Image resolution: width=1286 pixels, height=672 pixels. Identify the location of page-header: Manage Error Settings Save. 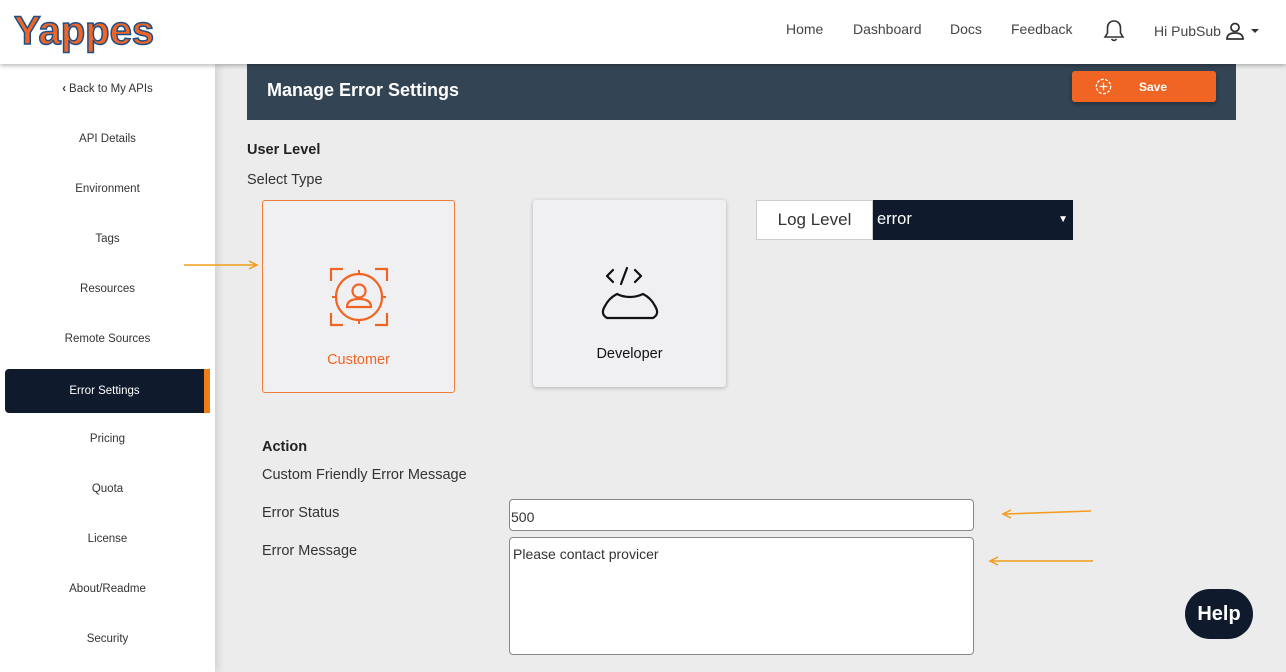
(741, 92).